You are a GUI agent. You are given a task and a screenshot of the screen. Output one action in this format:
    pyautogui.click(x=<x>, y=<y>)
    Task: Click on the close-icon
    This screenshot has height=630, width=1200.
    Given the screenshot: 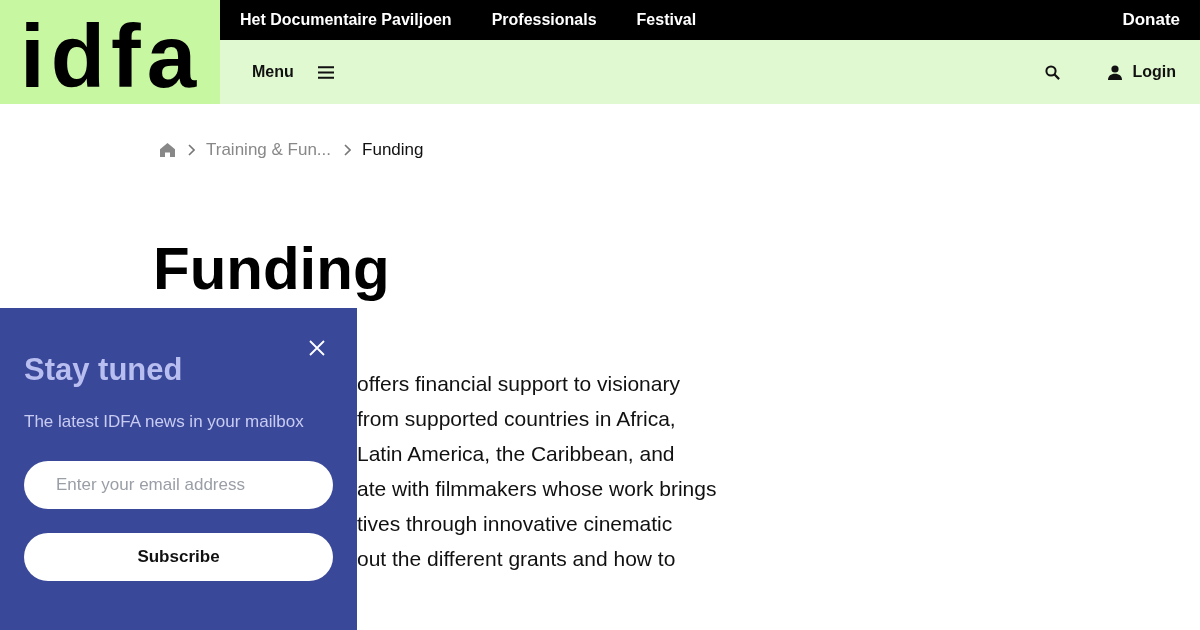 What is the action you would take?
    pyautogui.click(x=317, y=348)
    